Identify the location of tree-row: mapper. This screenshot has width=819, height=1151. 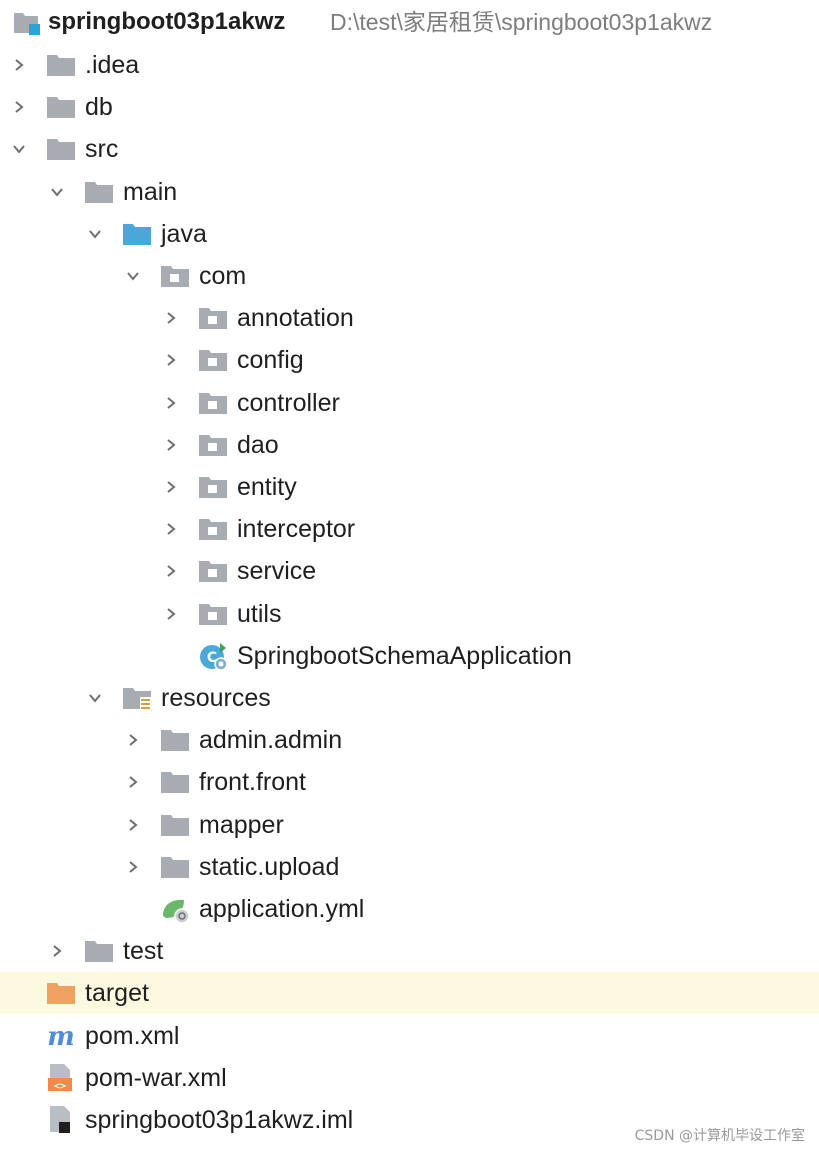
(409, 825).